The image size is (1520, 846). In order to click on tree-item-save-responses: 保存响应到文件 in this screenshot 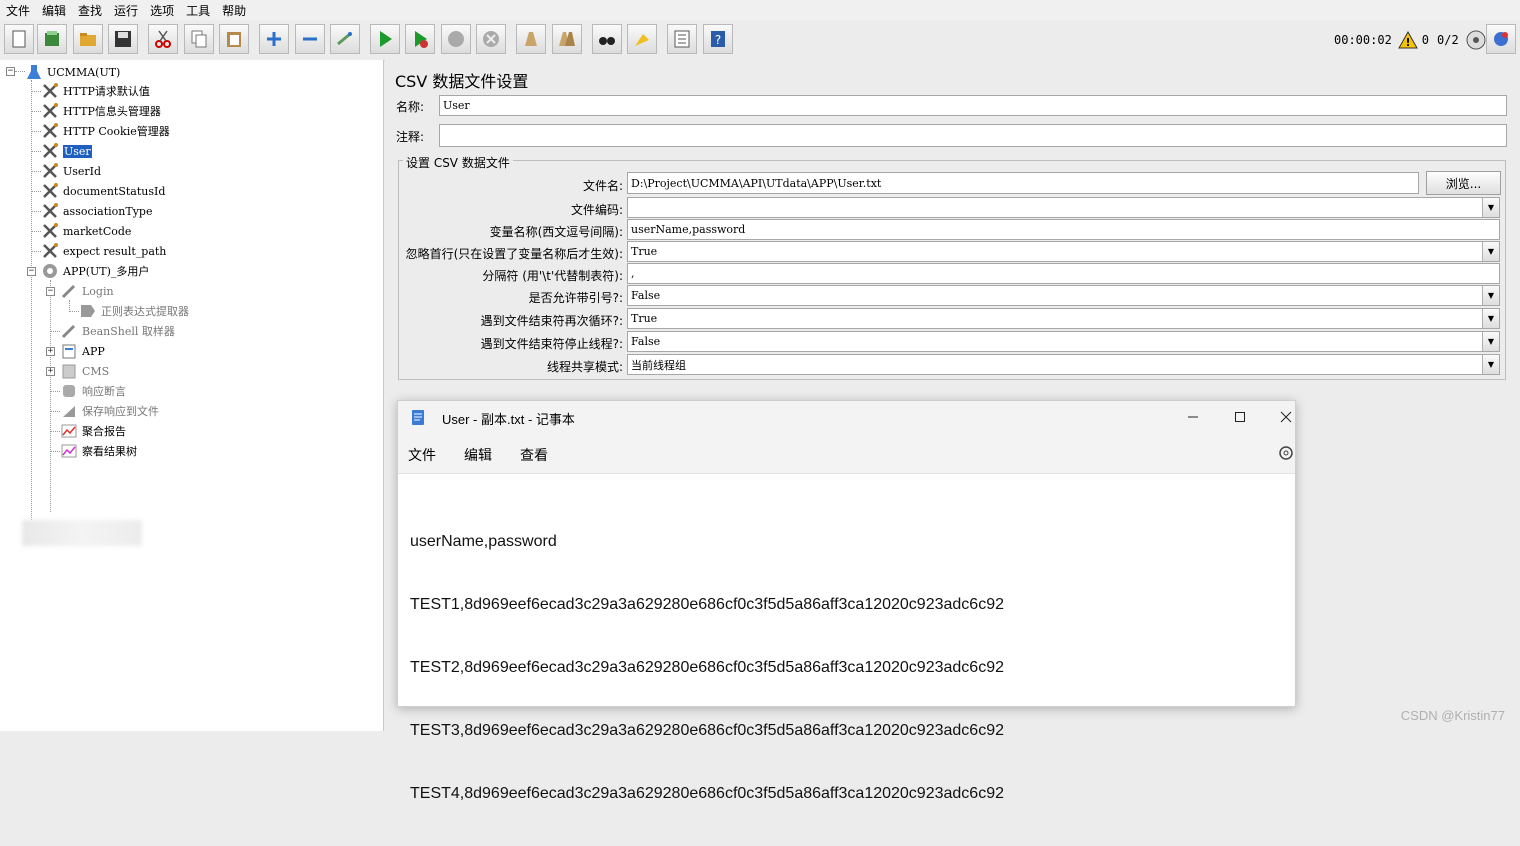, I will do `click(109, 411)`.